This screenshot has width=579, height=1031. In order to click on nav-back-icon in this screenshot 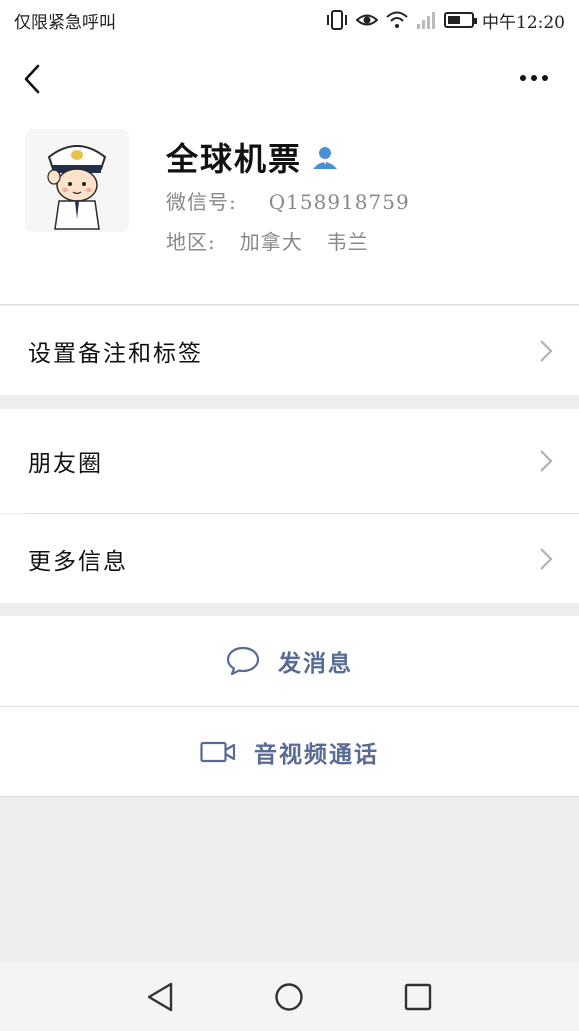, I will do `click(160, 997)`.